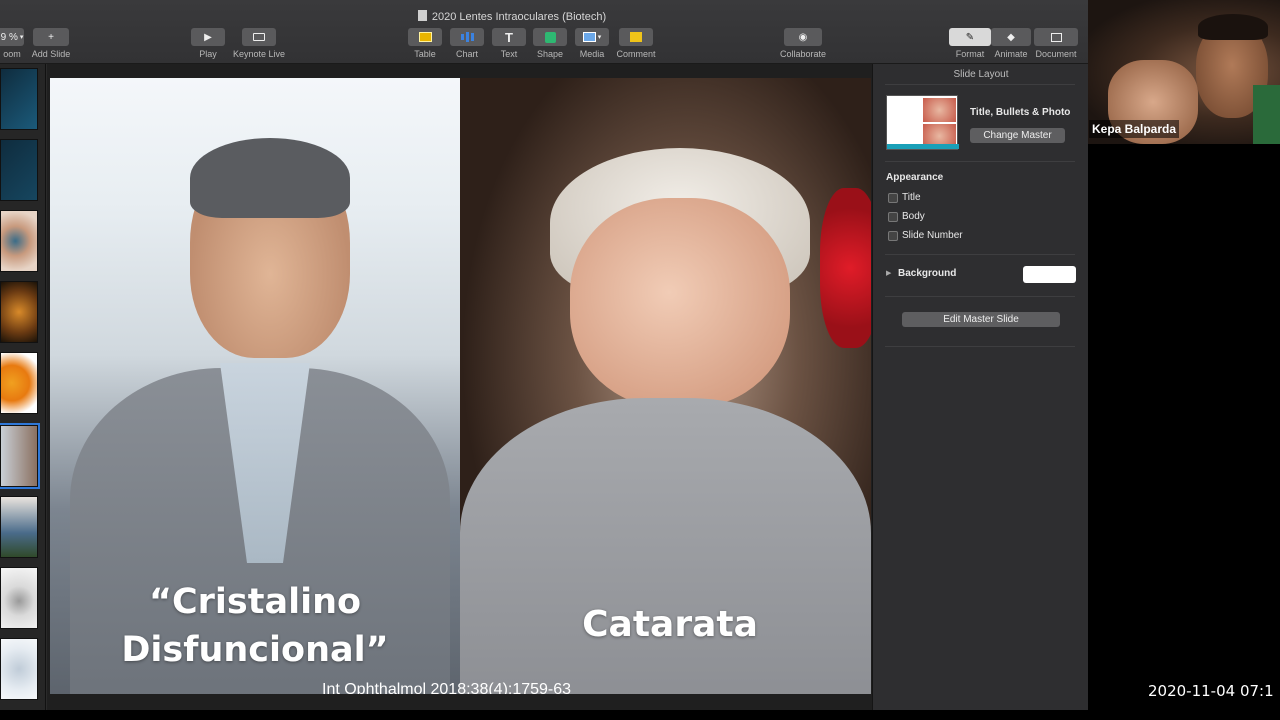 The width and height of the screenshot is (1280, 720). I want to click on body-checkbox, so click(893, 217).